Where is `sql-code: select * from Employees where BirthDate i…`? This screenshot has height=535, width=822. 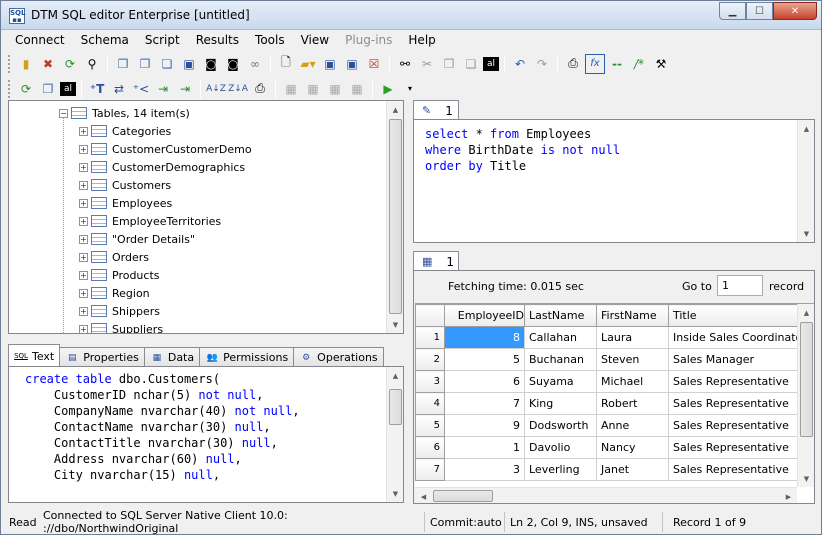
sql-code: select * from Employees where BirthDate i… is located at coordinates (614, 147).